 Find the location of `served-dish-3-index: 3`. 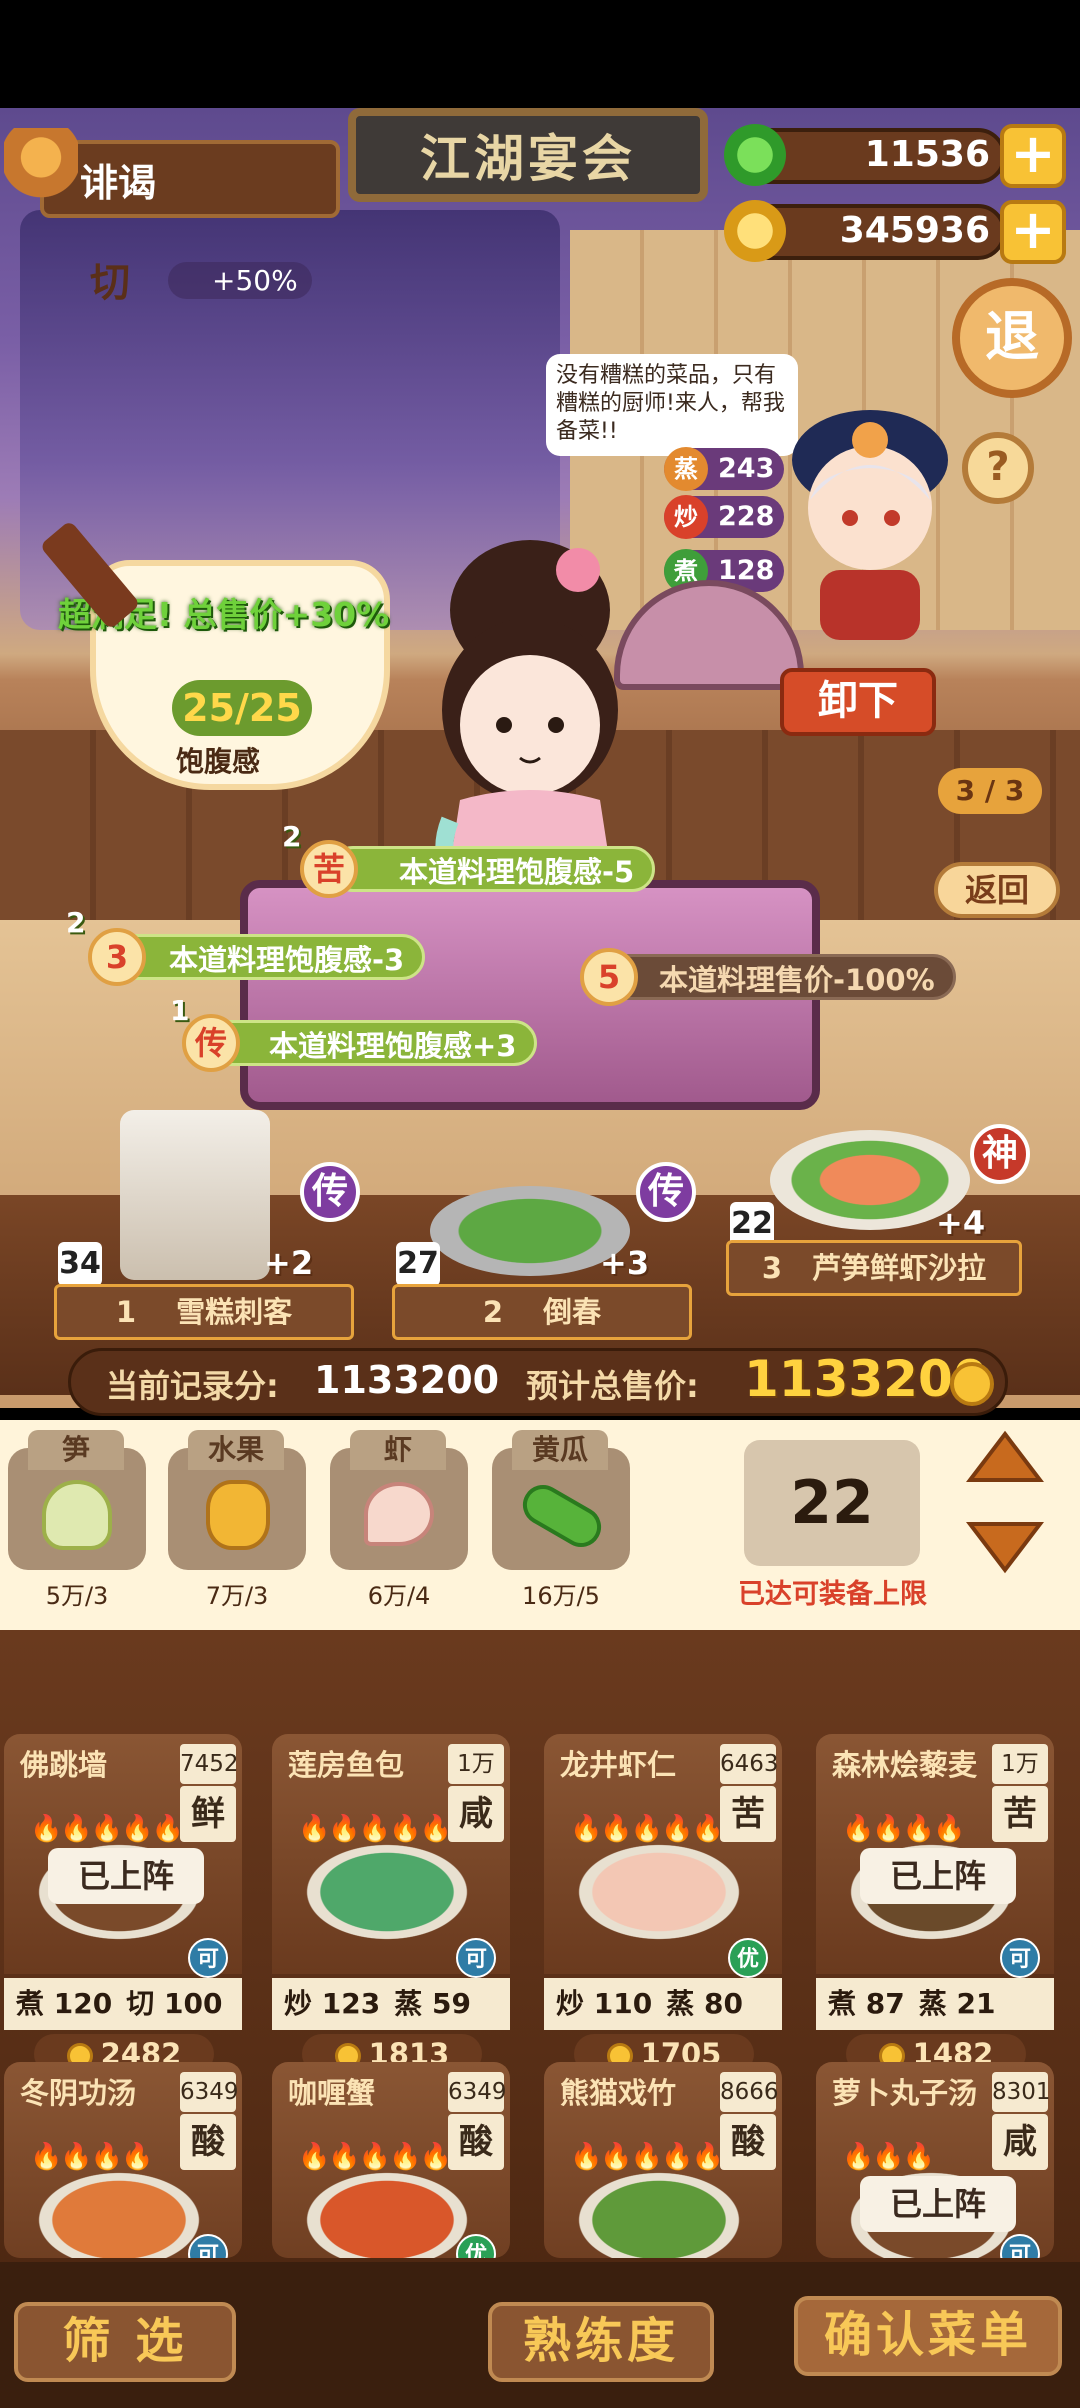

served-dish-3-index: 3 is located at coordinates (772, 1268).